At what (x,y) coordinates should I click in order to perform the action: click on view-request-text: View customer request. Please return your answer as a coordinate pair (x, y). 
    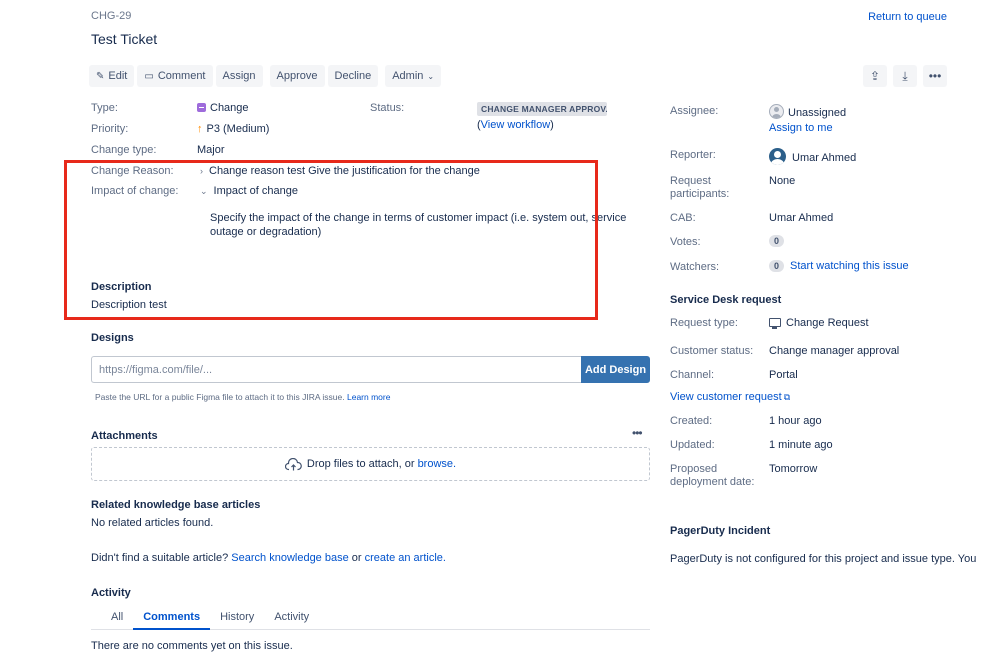
    Looking at the image, I should click on (726, 397).